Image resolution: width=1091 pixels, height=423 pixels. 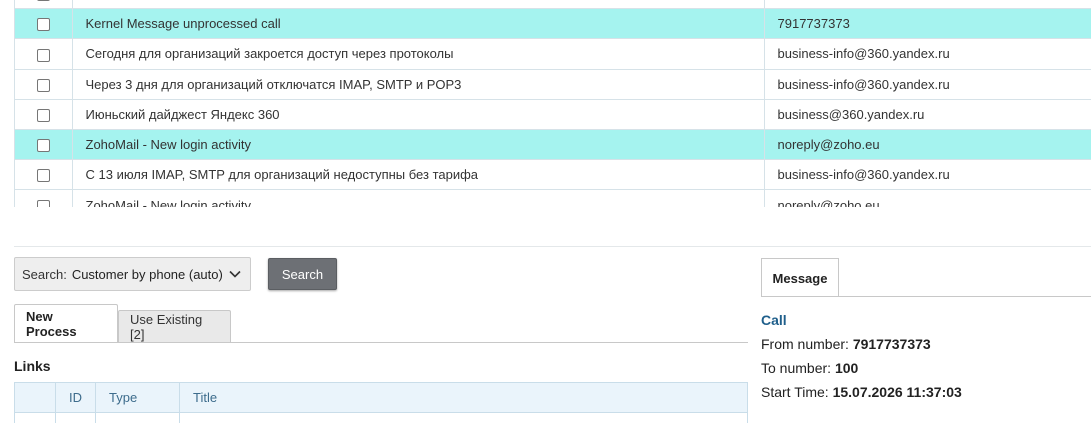 I want to click on to-number-label: To number:, so click(x=796, y=368).